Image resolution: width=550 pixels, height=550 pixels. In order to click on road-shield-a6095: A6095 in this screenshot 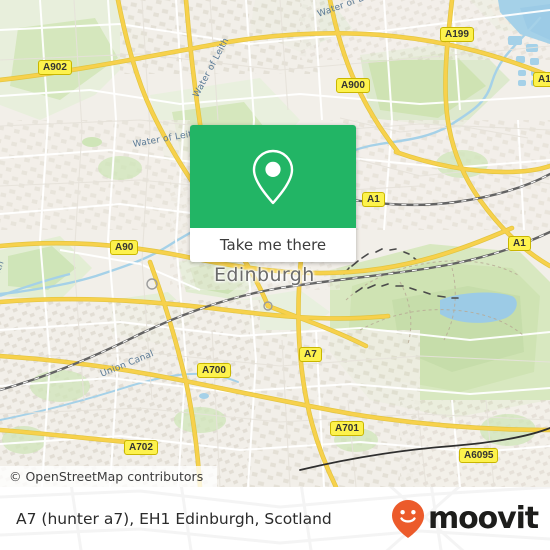, I will do `click(479, 455)`.